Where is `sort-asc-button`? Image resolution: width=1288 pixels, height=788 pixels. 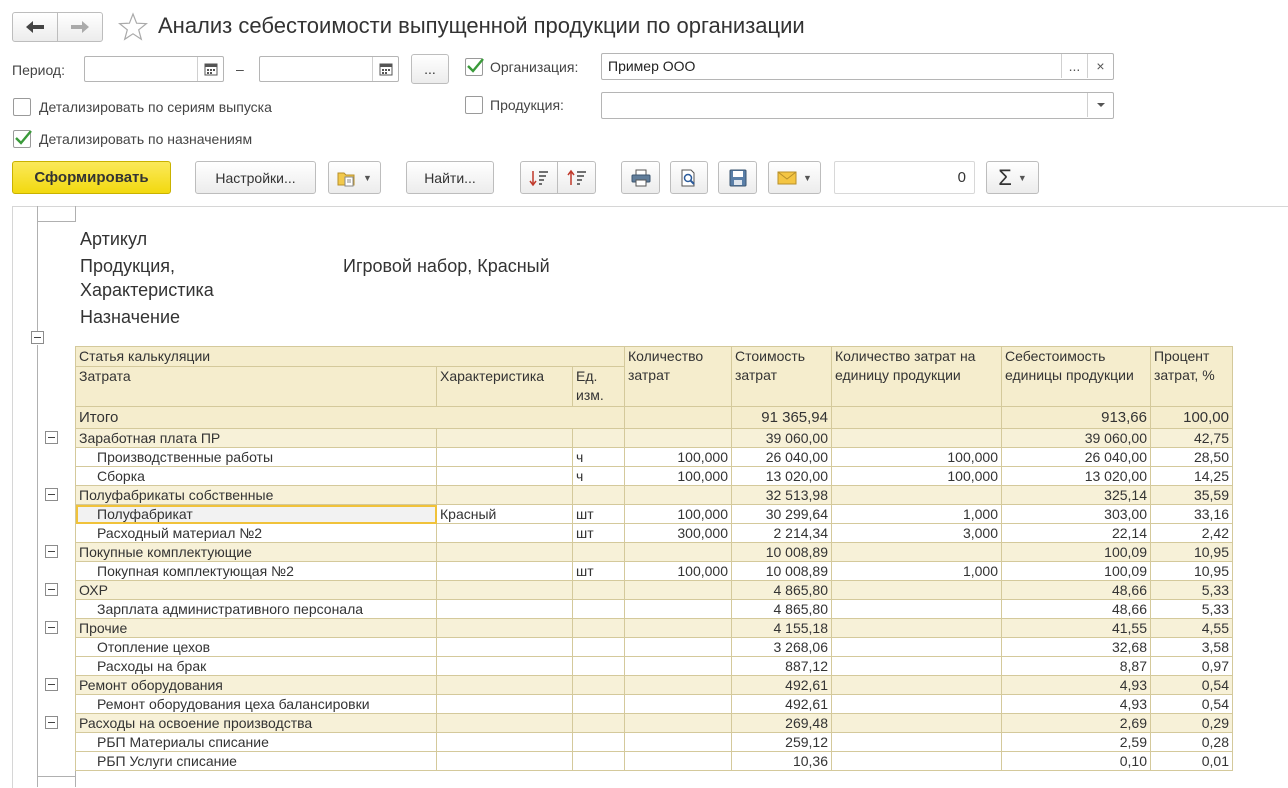
sort-asc-button is located at coordinates (576, 177).